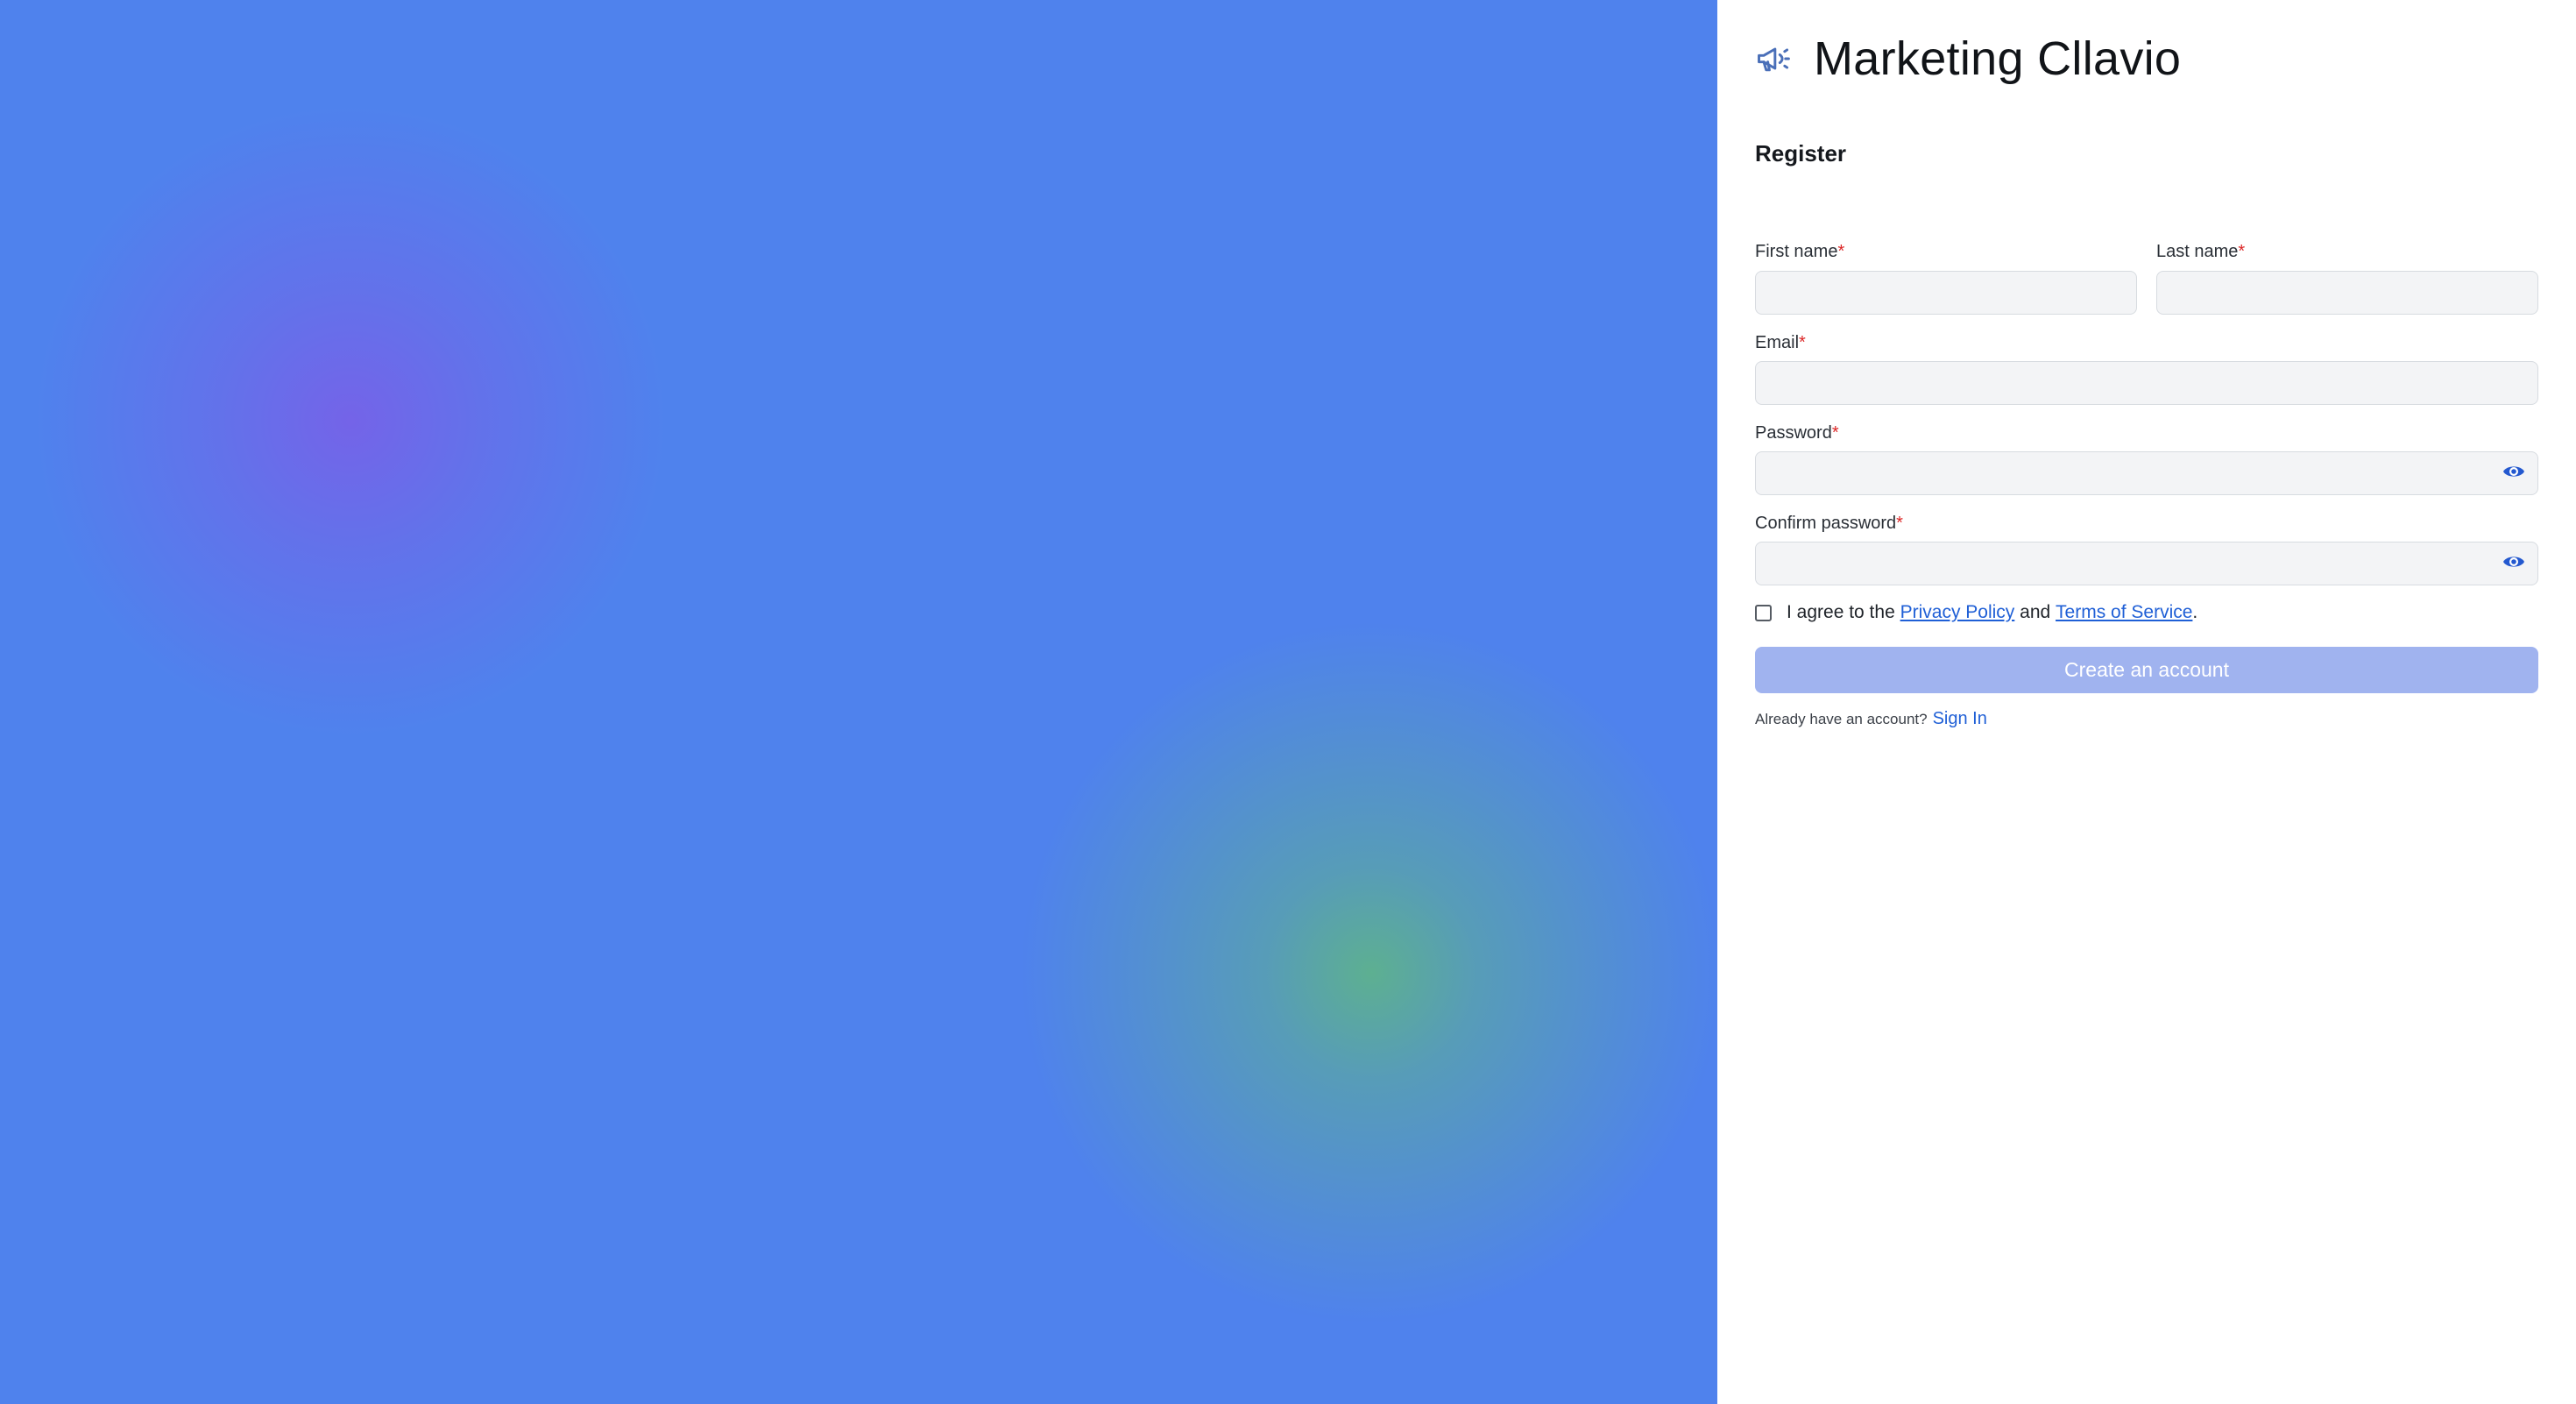 This screenshot has width=2576, height=1404. What do you see at coordinates (2347, 293) in the screenshot?
I see `last-name-input` at bounding box center [2347, 293].